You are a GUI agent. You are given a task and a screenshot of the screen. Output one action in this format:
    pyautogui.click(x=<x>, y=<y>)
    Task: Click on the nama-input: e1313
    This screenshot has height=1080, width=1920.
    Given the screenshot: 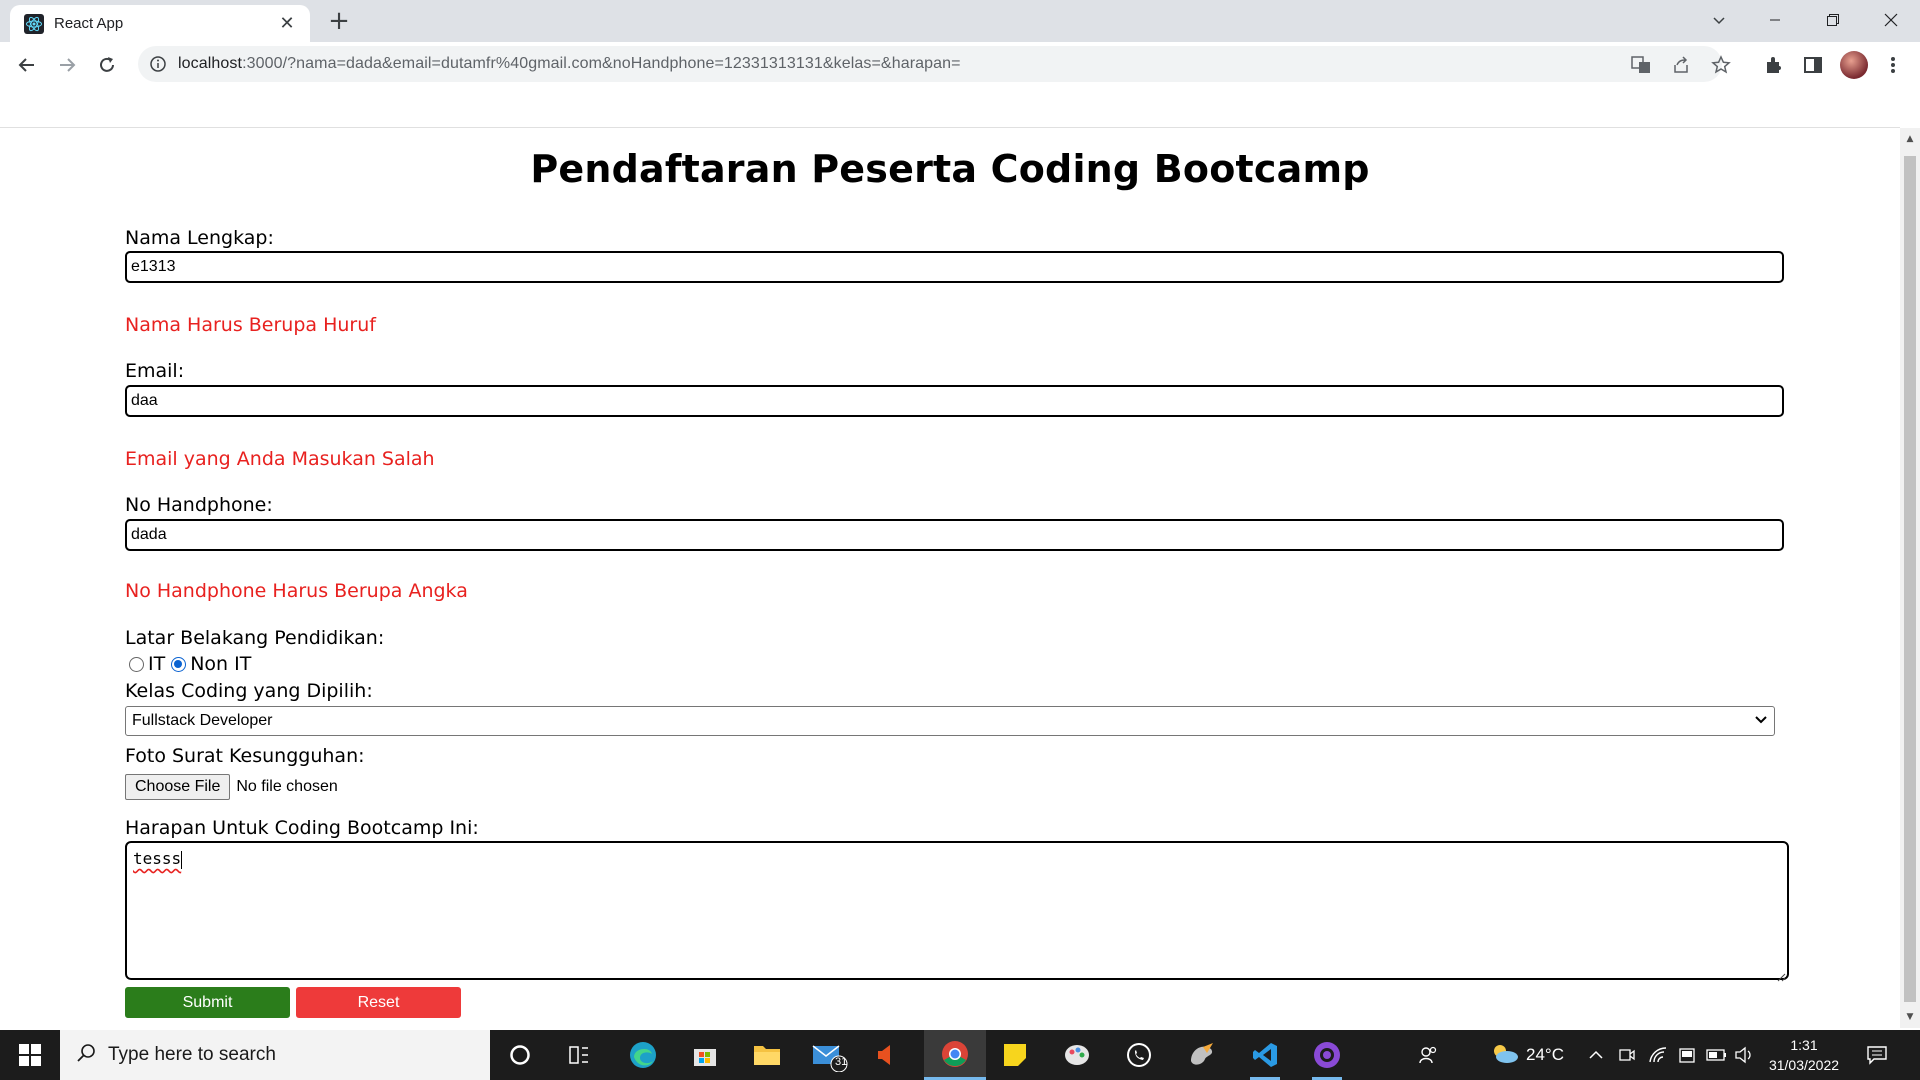 What is the action you would take?
    pyautogui.click(x=954, y=267)
    